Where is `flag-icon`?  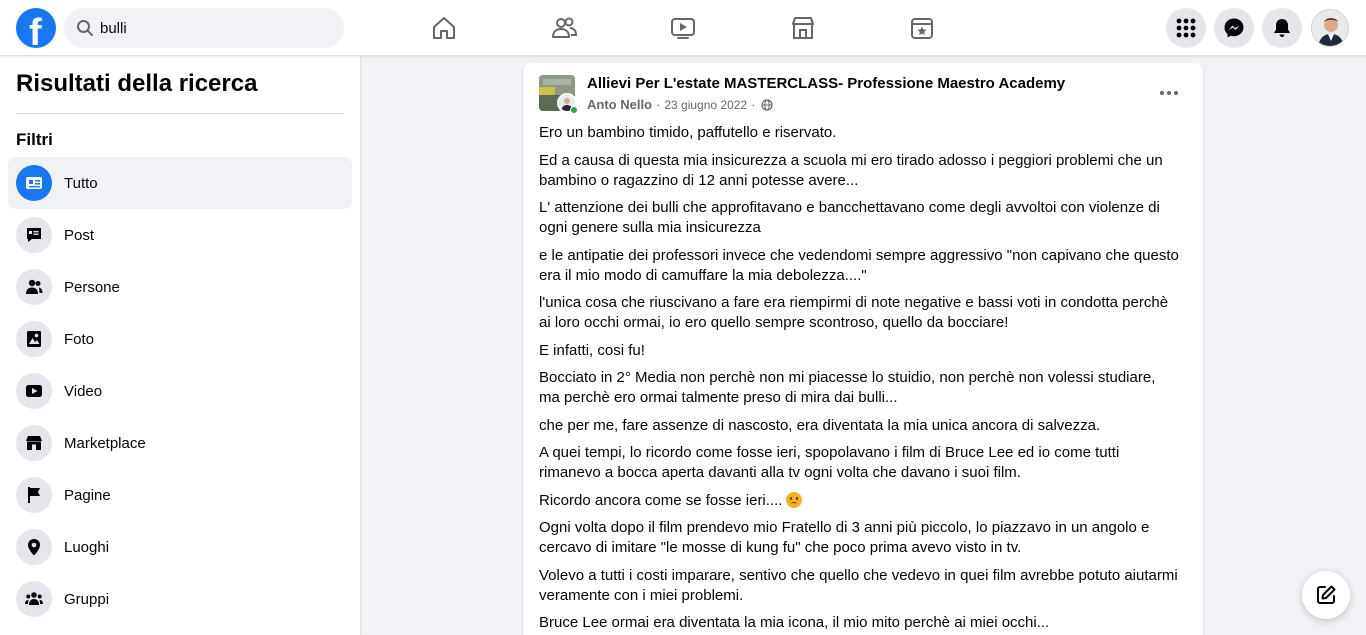
flag-icon is located at coordinates (34, 495).